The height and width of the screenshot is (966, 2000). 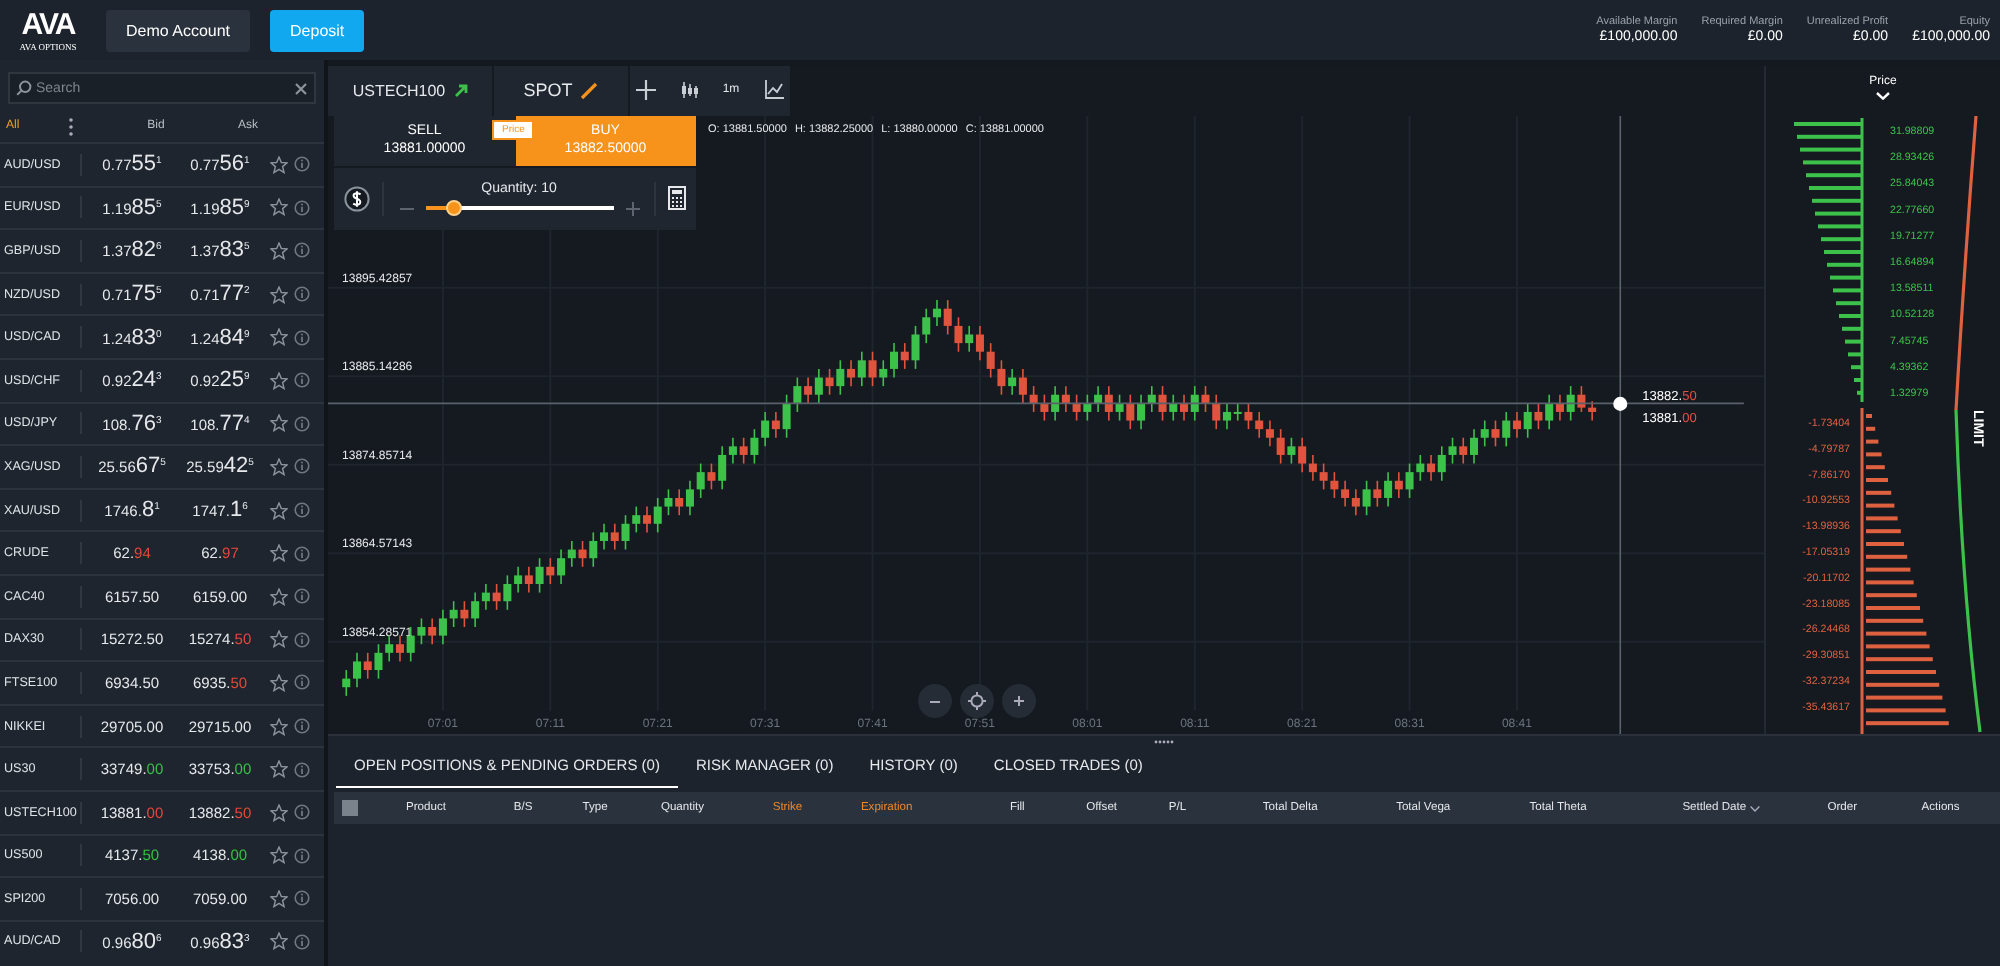 I want to click on arrow-up-right-icon, so click(x=460, y=90).